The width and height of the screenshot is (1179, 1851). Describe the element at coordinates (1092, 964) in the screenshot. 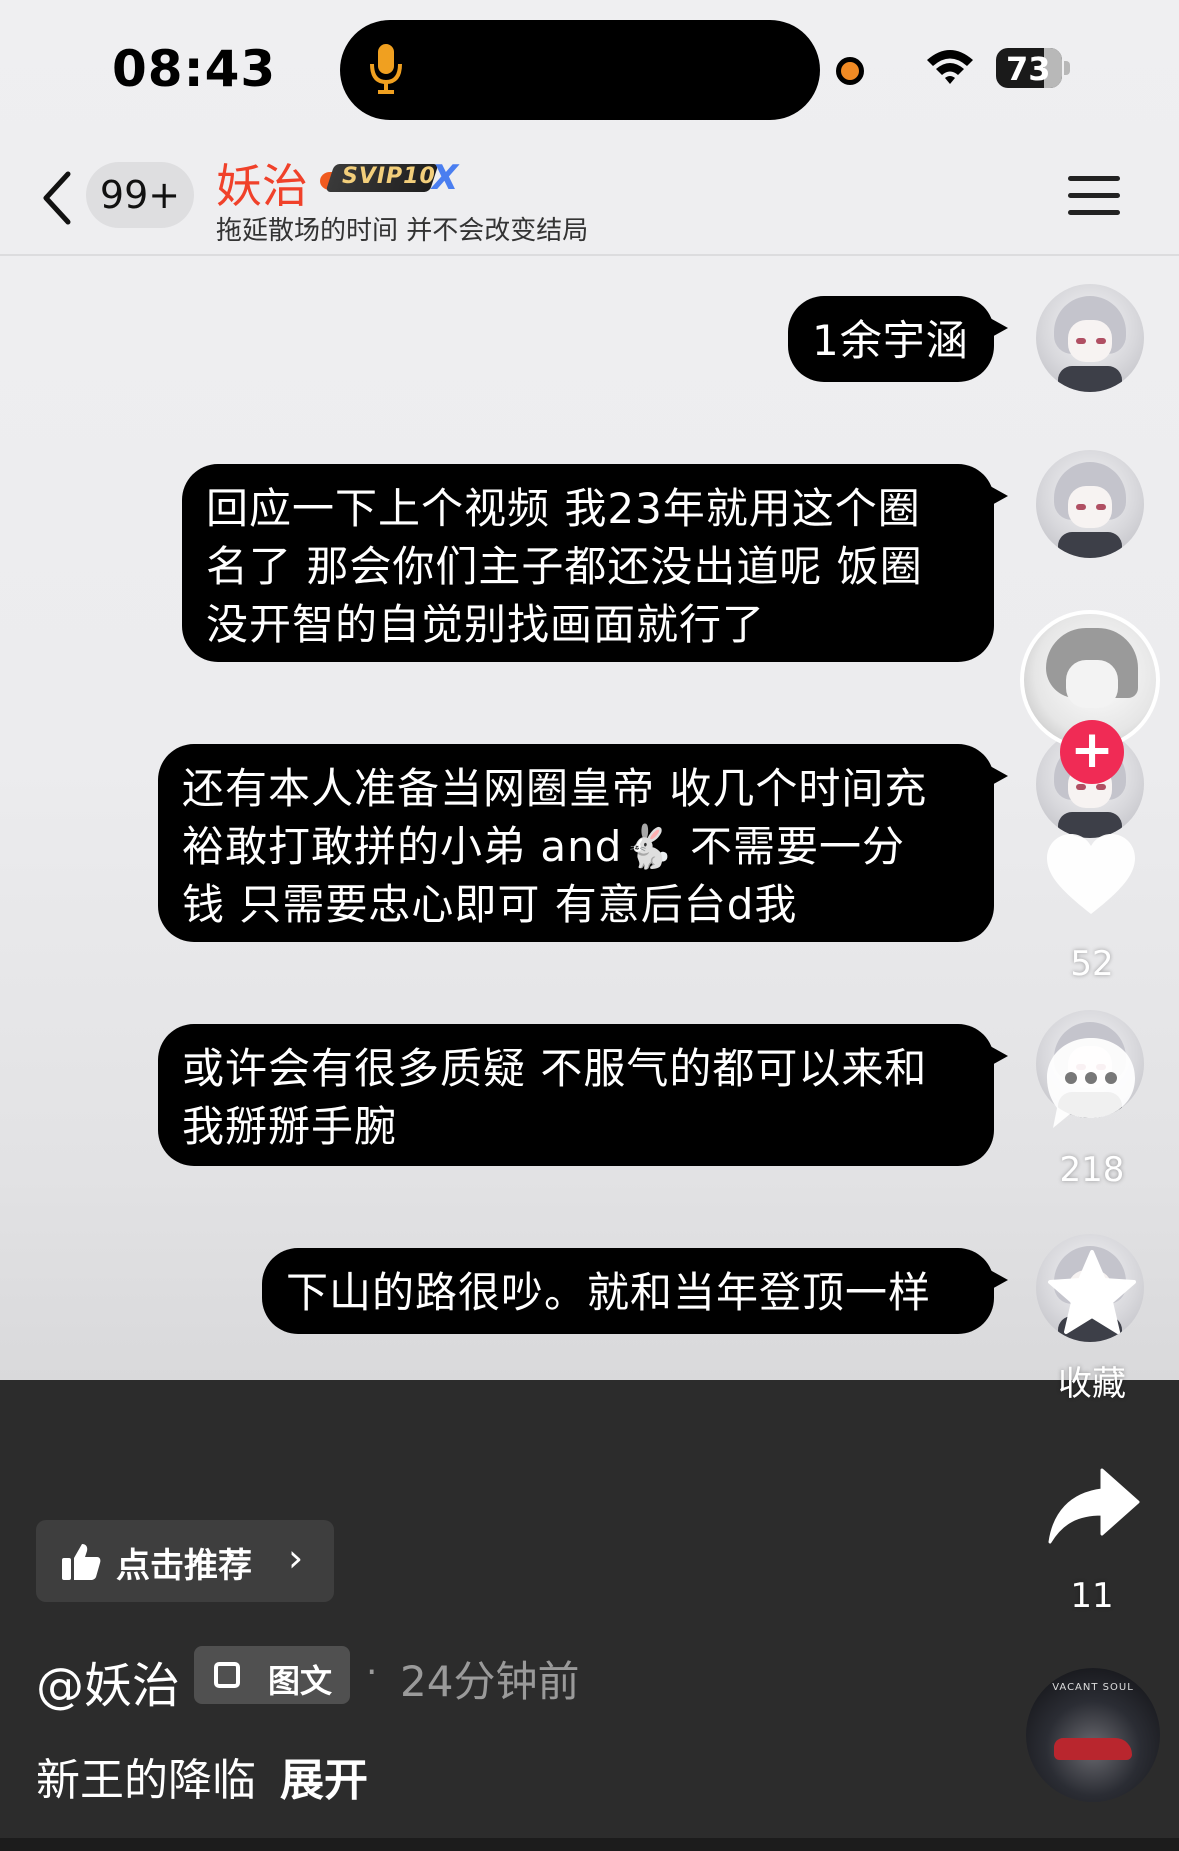

I see `like-count: 52` at that location.